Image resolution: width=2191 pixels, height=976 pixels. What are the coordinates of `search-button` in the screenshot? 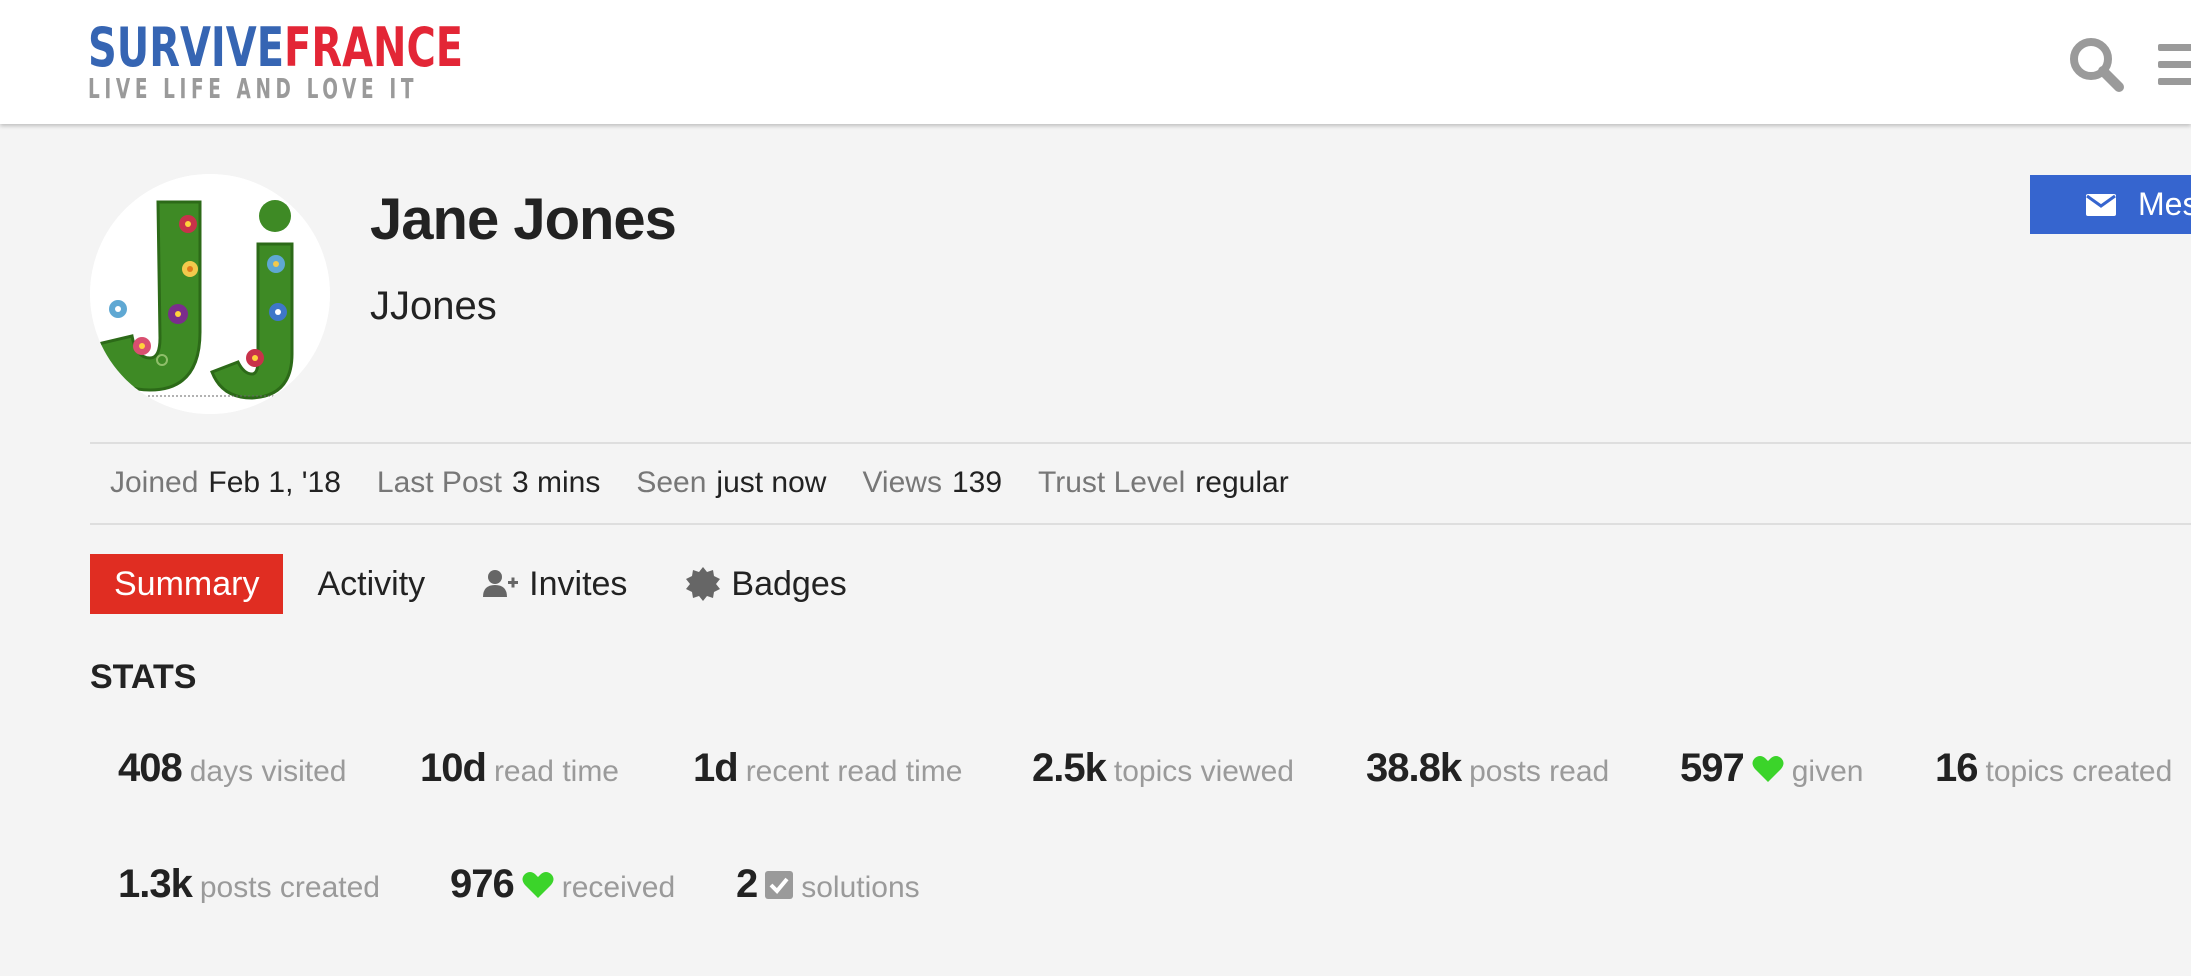 It's located at (2096, 64).